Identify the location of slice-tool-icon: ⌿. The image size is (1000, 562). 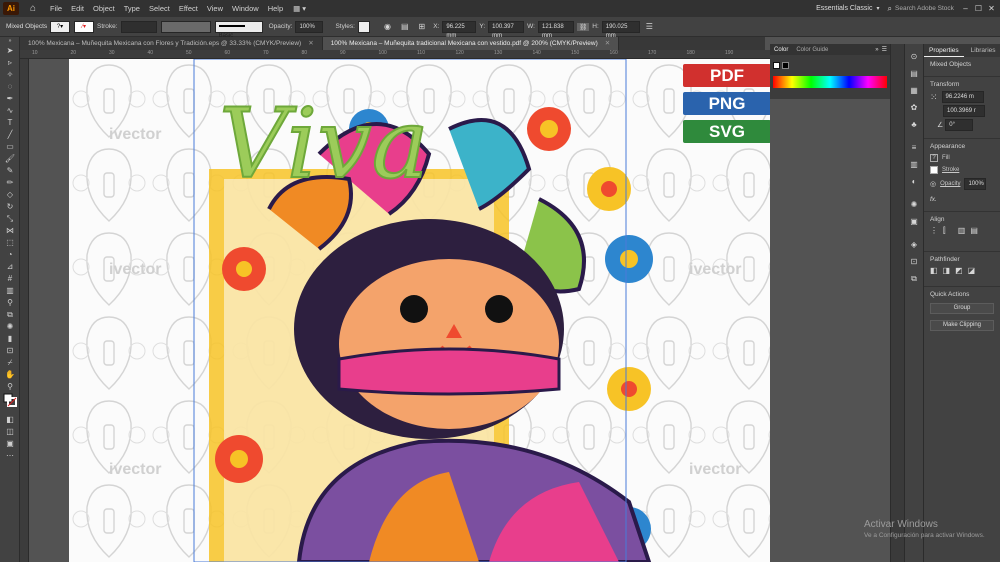
(10, 362).